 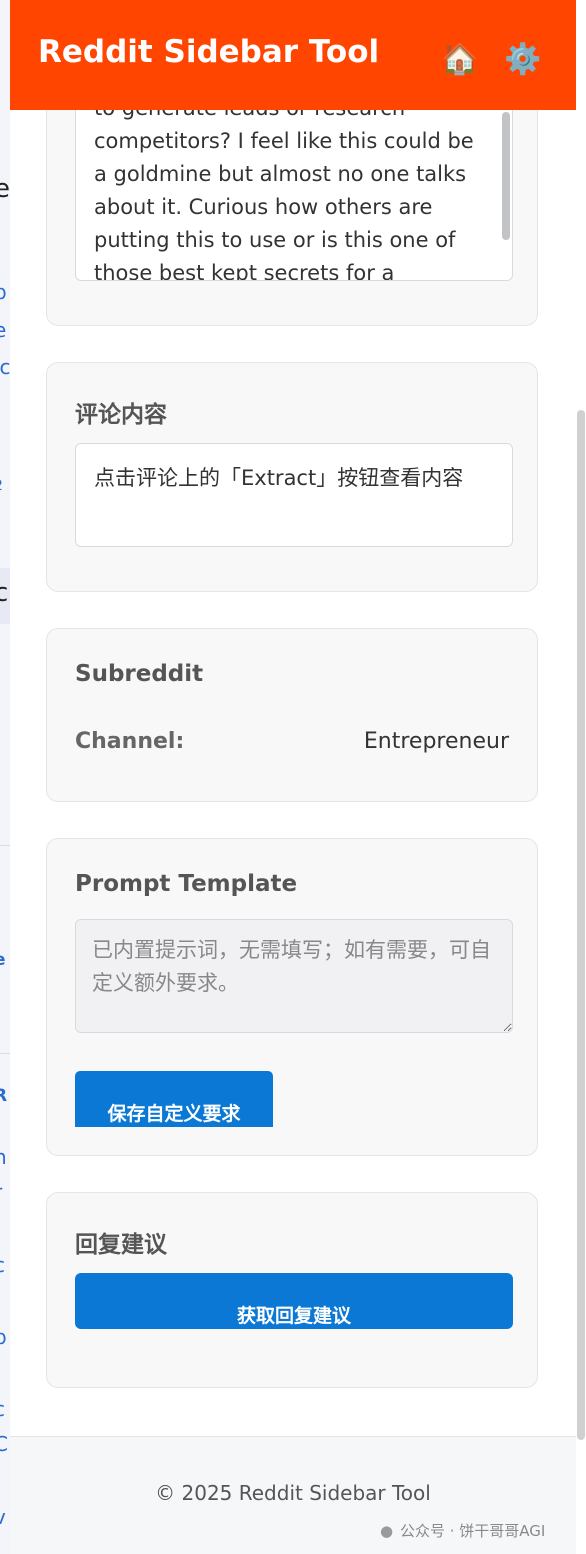 I want to click on background-link-fragment: v, so click(x=3, y=1517).